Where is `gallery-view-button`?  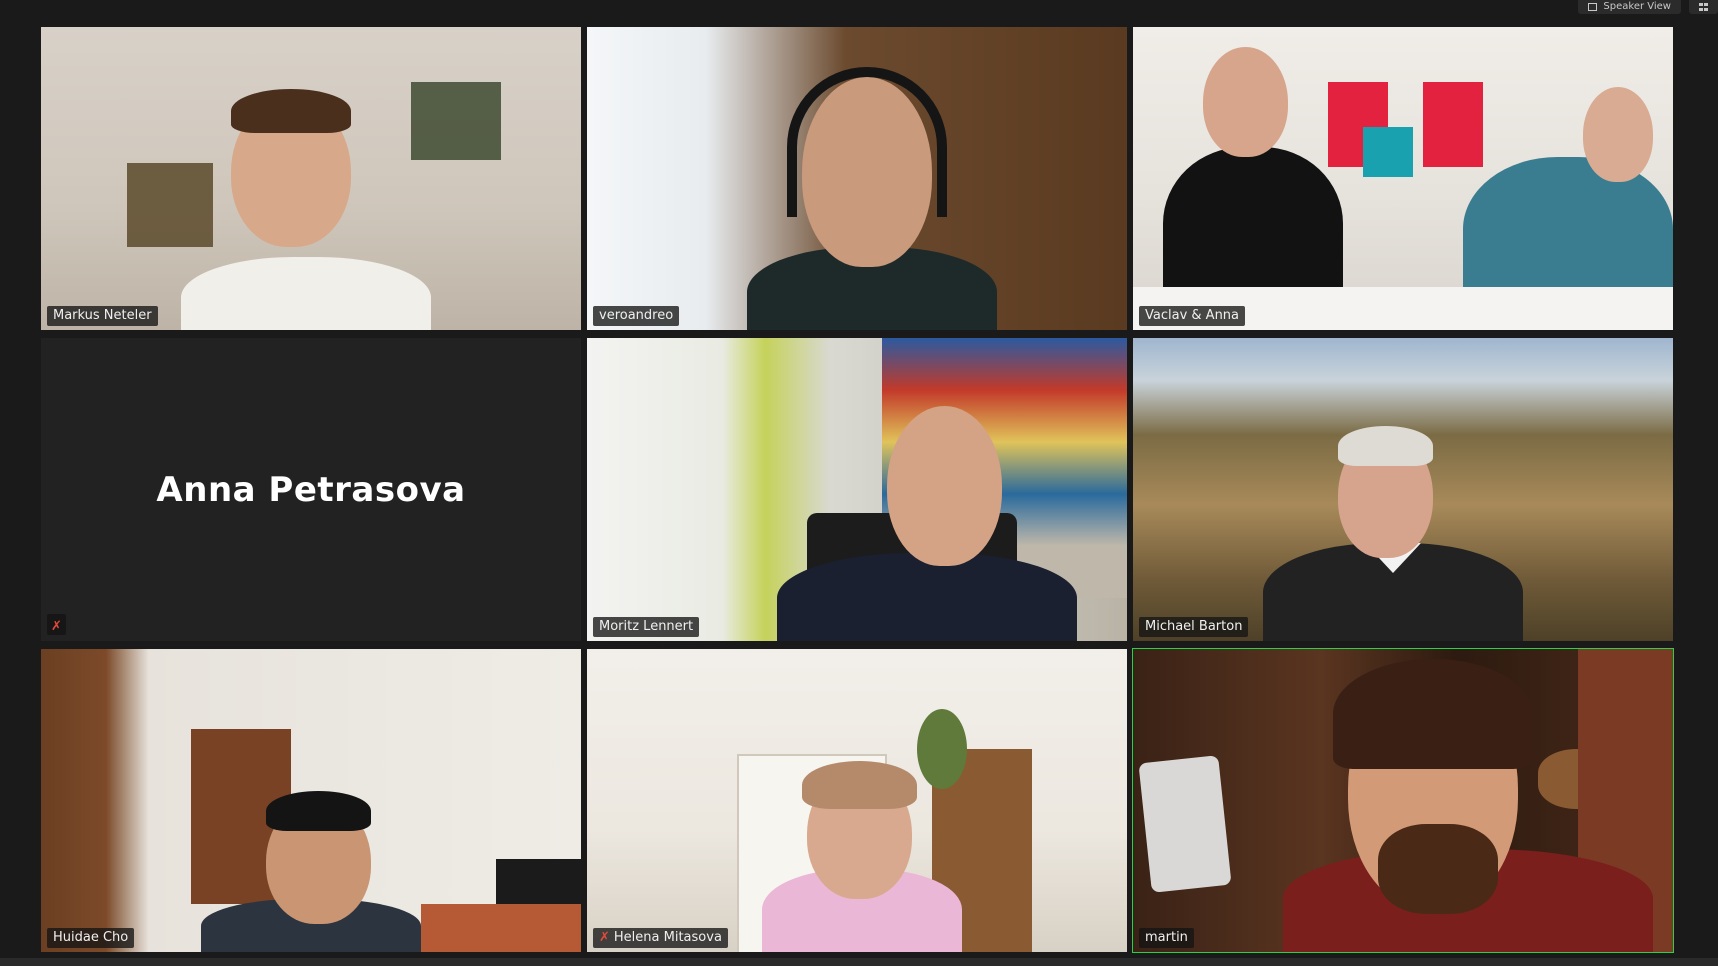 gallery-view-button is located at coordinates (1703, 7).